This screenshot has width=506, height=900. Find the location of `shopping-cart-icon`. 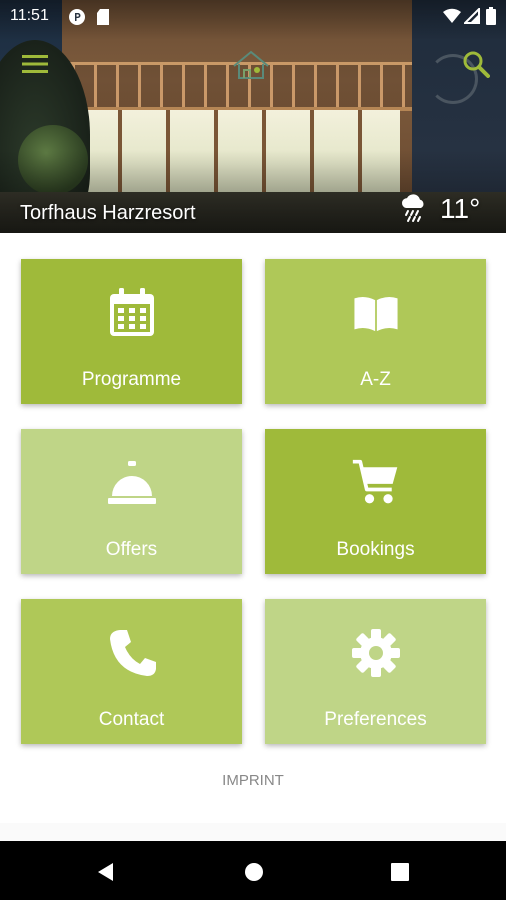

shopping-cart-icon is located at coordinates (375, 481).